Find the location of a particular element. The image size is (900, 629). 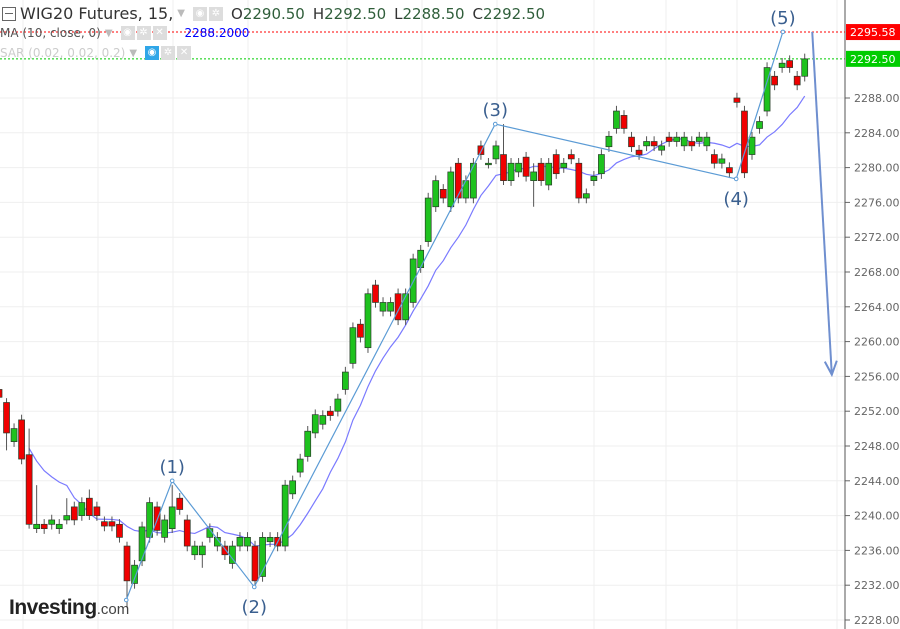

y-tick-label: 2232.00 is located at coordinates (877, 585).